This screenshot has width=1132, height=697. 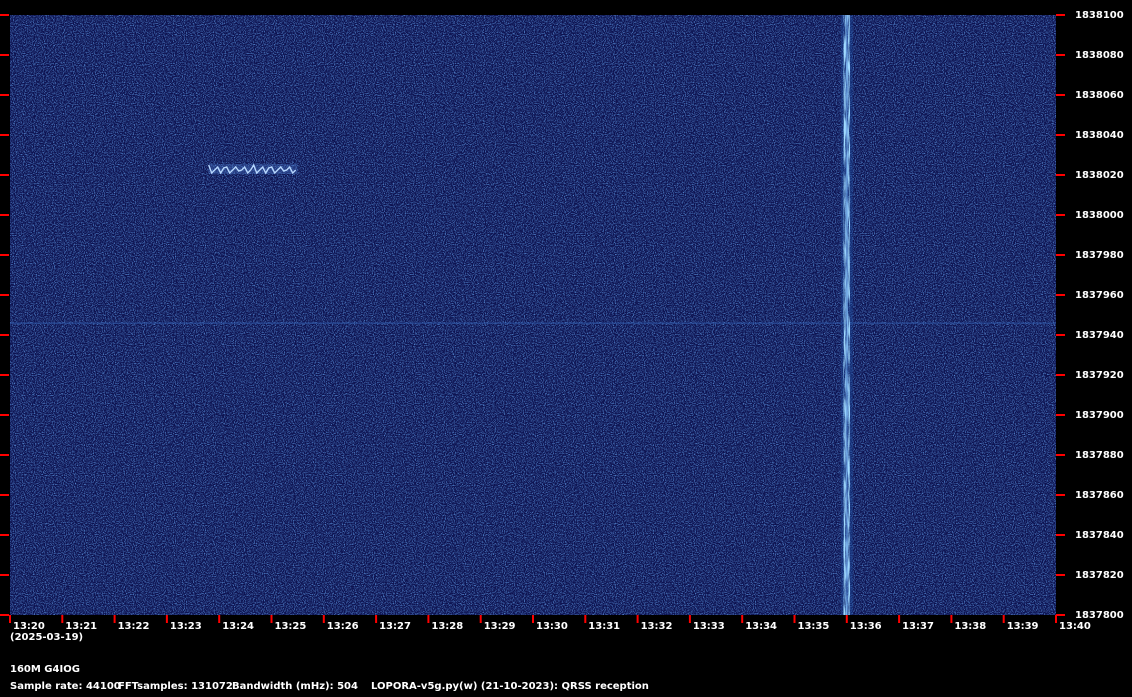 I want to click on y-tick-label: 1837840, so click(x=1099, y=535).